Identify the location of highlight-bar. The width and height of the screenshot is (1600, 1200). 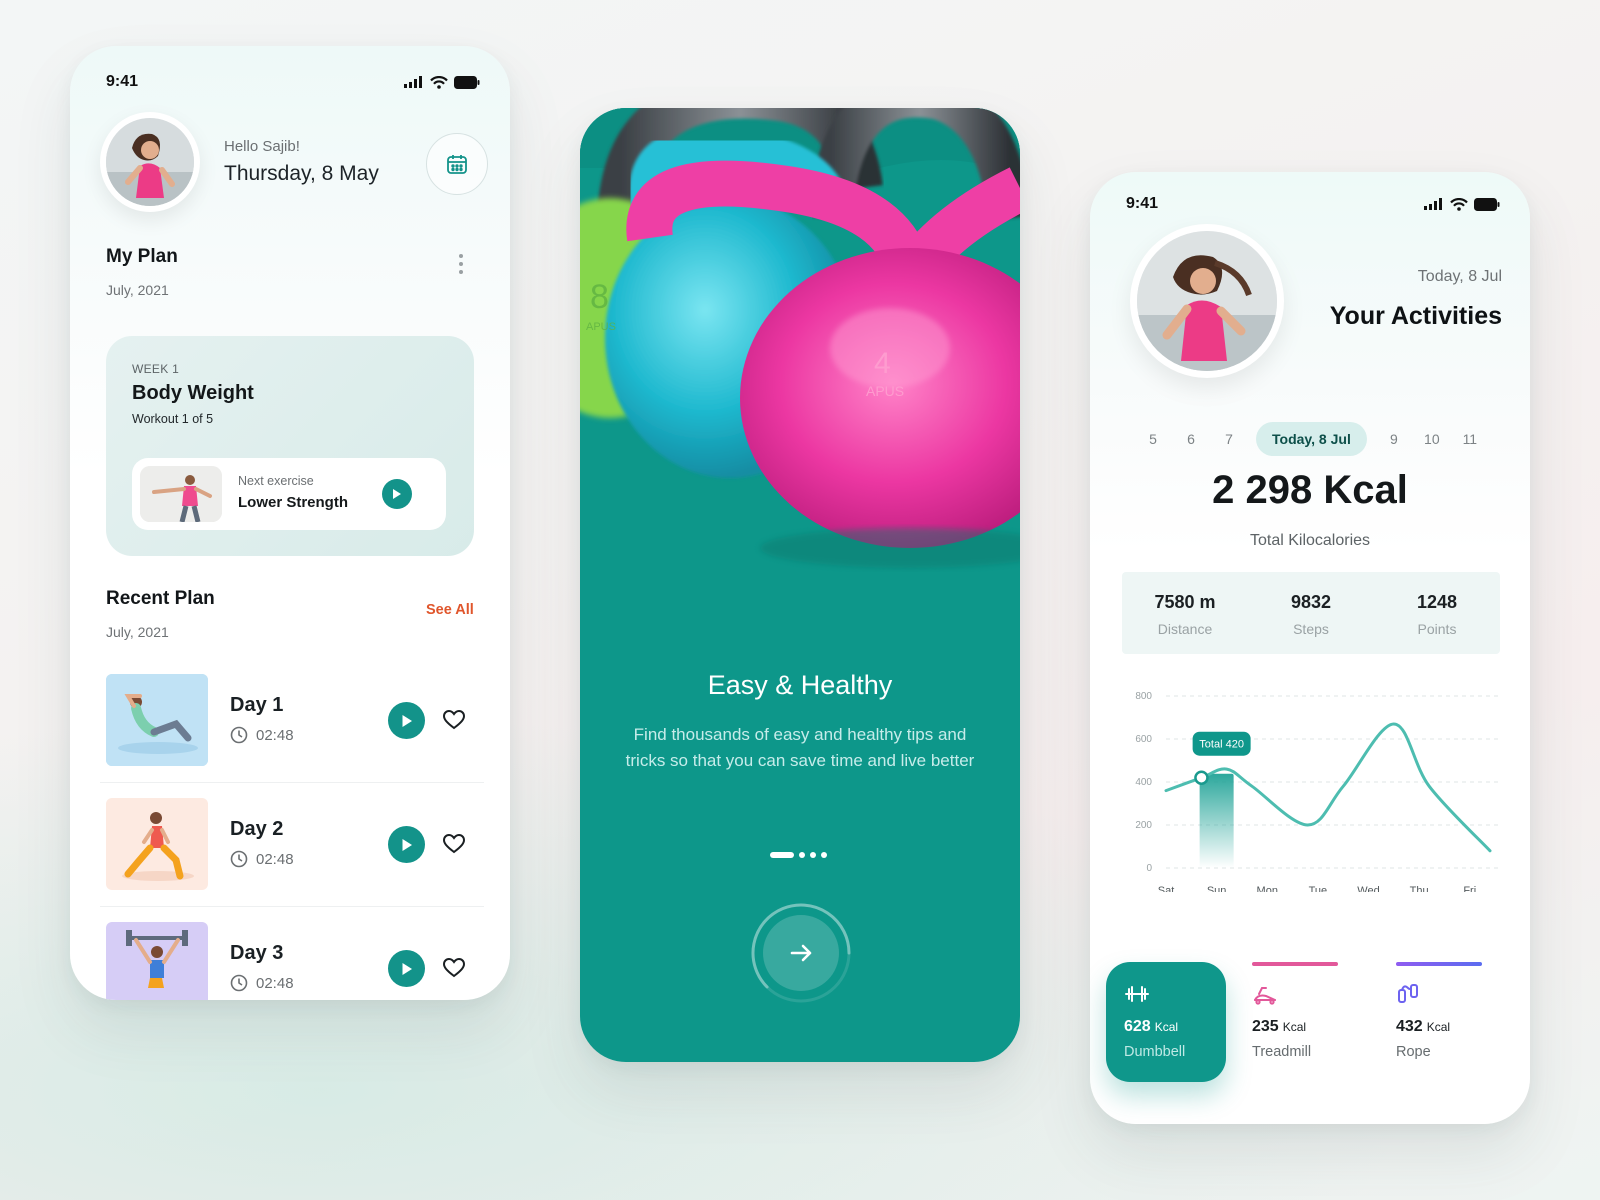
(1216, 820).